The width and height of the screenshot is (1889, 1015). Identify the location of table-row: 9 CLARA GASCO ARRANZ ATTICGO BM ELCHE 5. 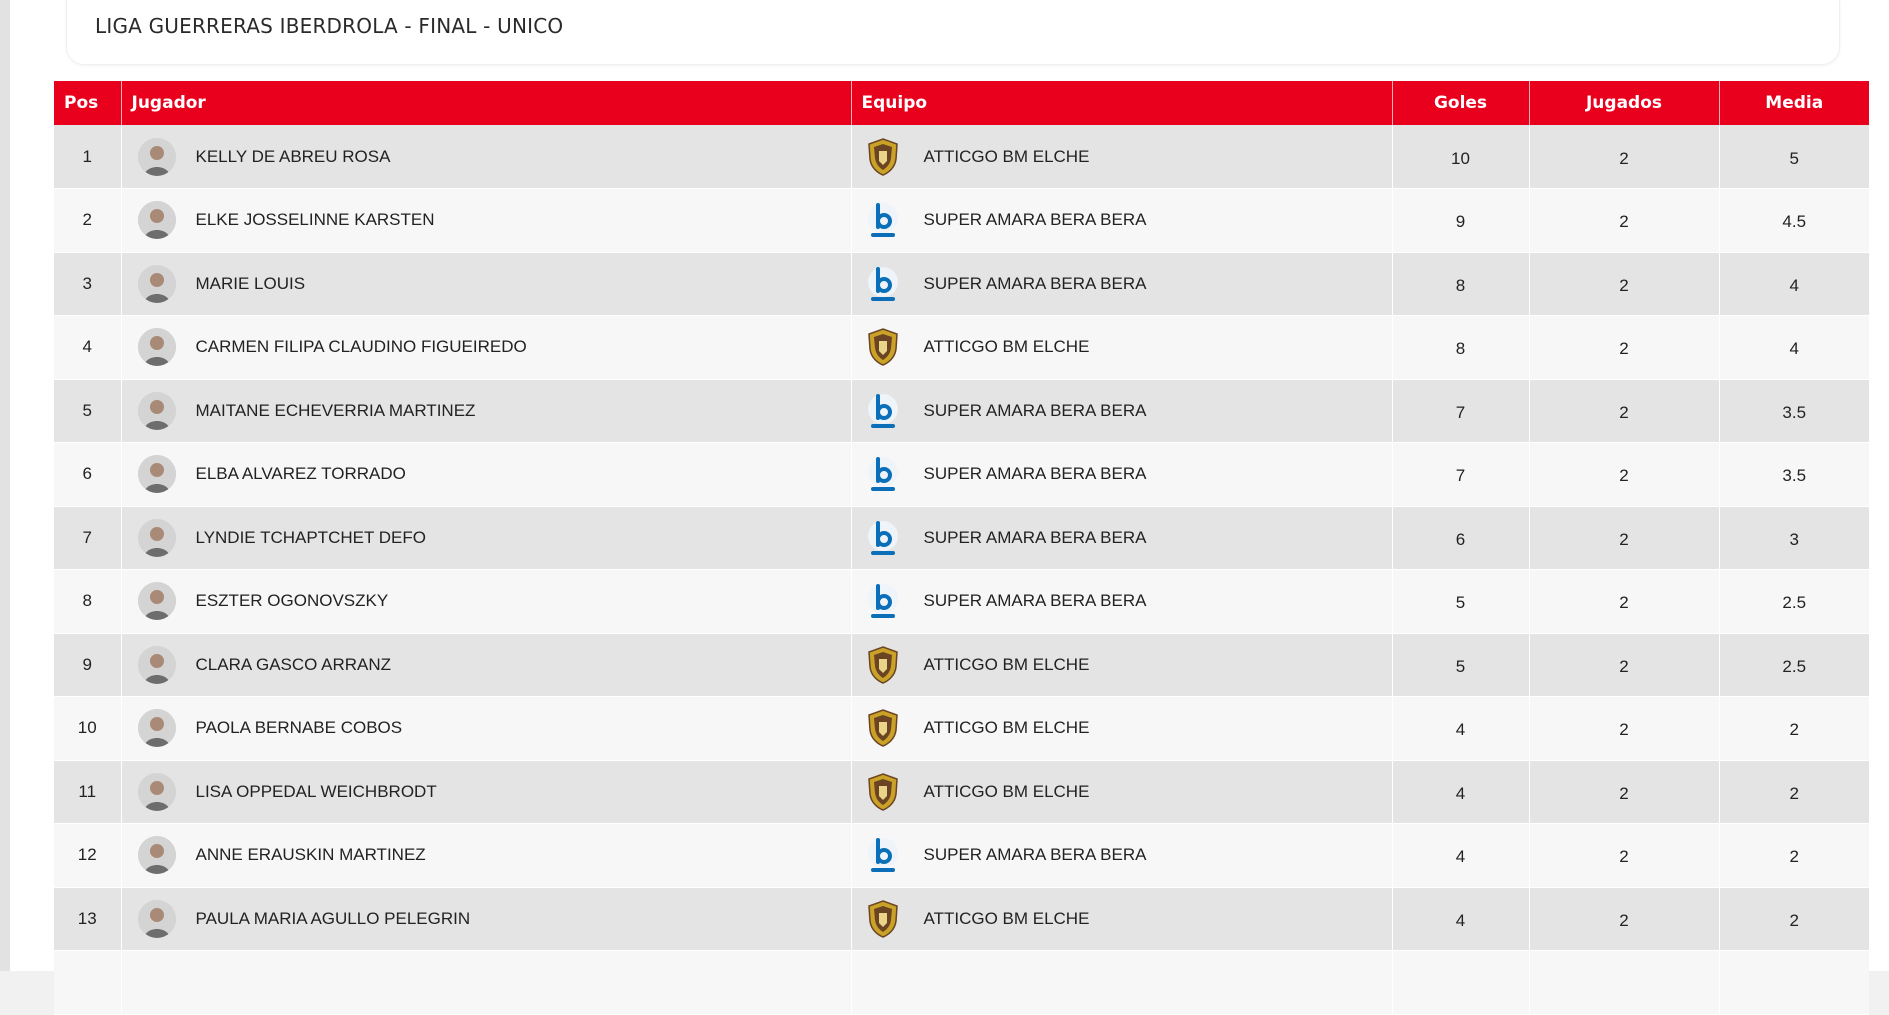
(961, 665).